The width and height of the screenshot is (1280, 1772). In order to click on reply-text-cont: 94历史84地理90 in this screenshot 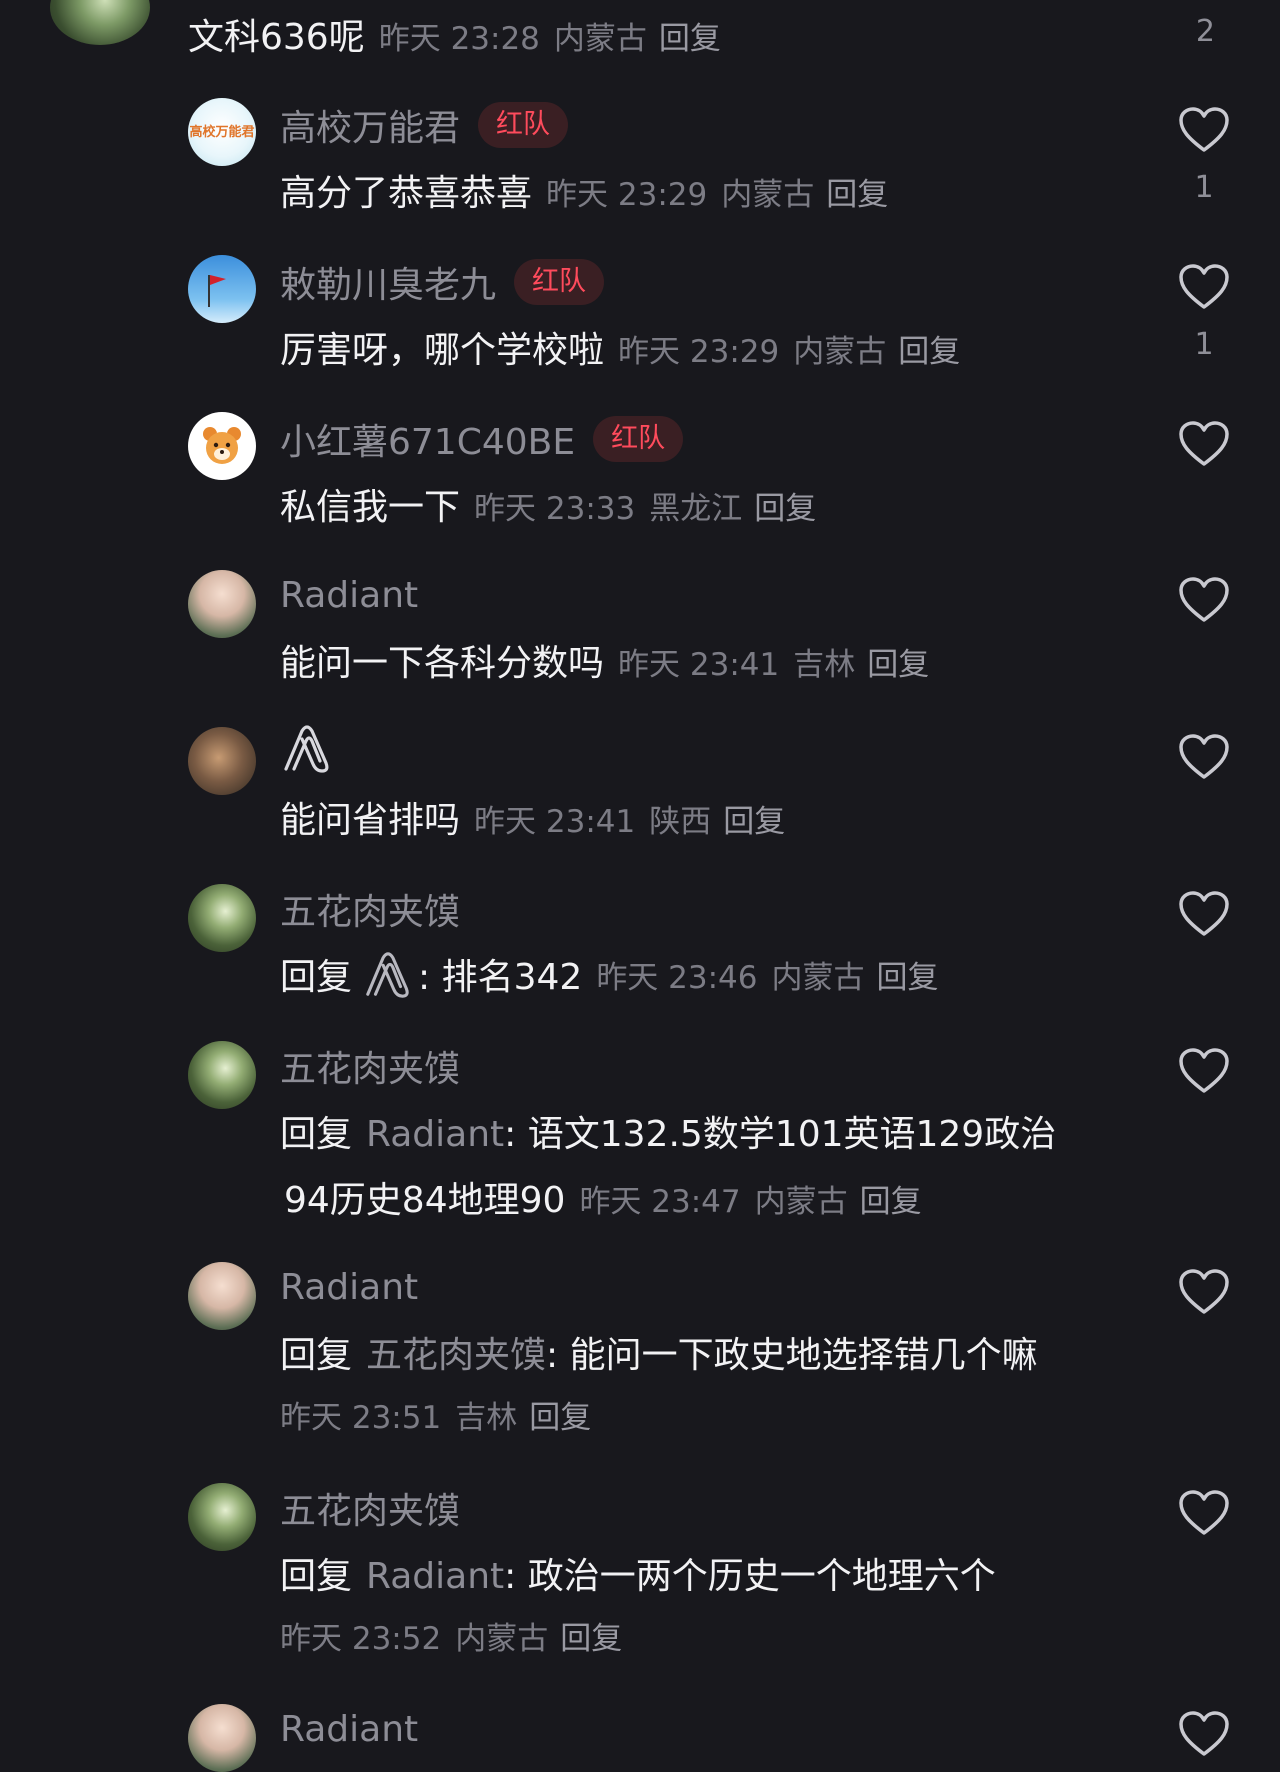, I will do `click(425, 1200)`.